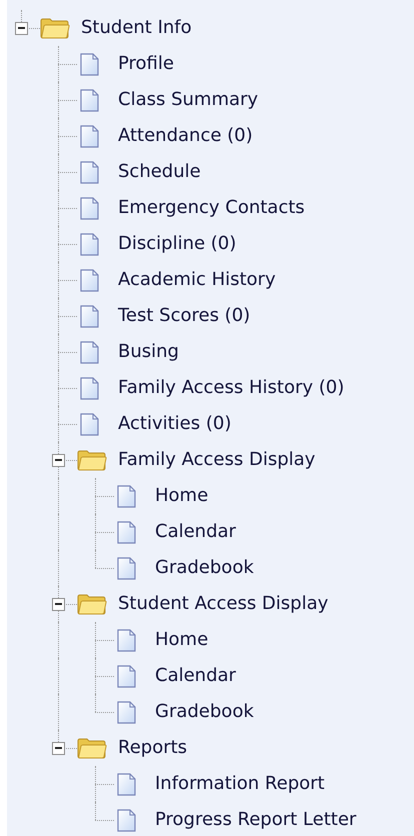  Describe the element at coordinates (217, 460) in the screenshot. I see `tree-item-label: Family Access Display` at that location.